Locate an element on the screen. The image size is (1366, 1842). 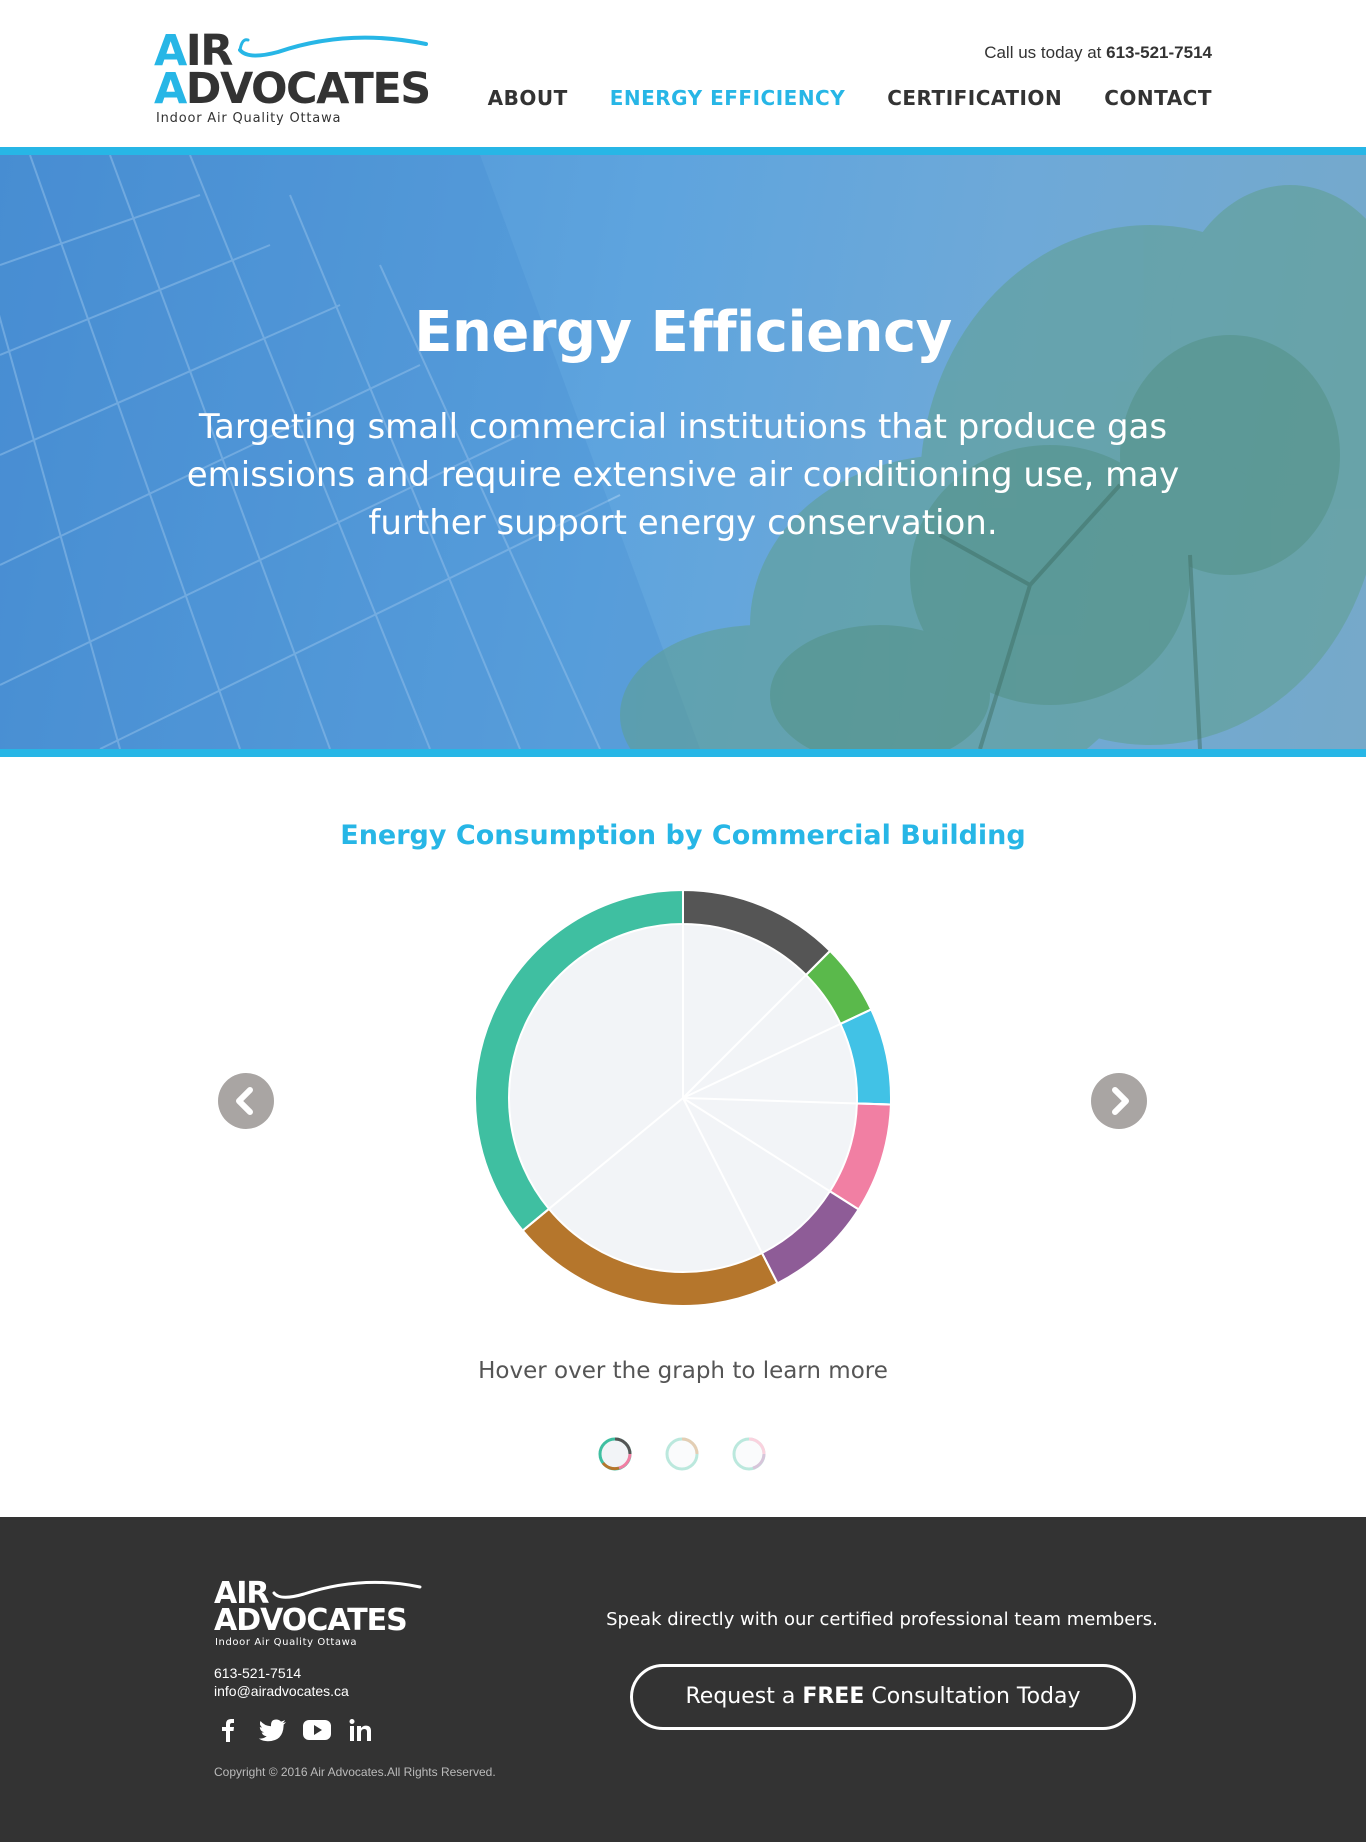
footer-phone: 613-521-7514 is located at coordinates (281, 1673).